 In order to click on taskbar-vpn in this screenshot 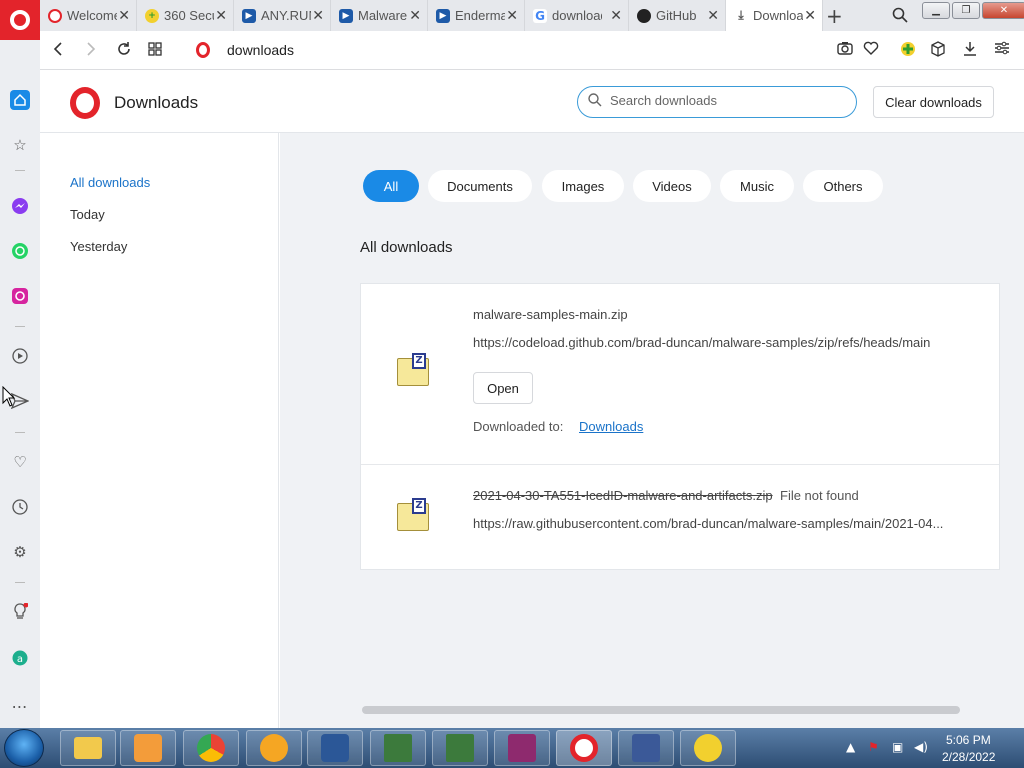, I will do `click(274, 748)`.